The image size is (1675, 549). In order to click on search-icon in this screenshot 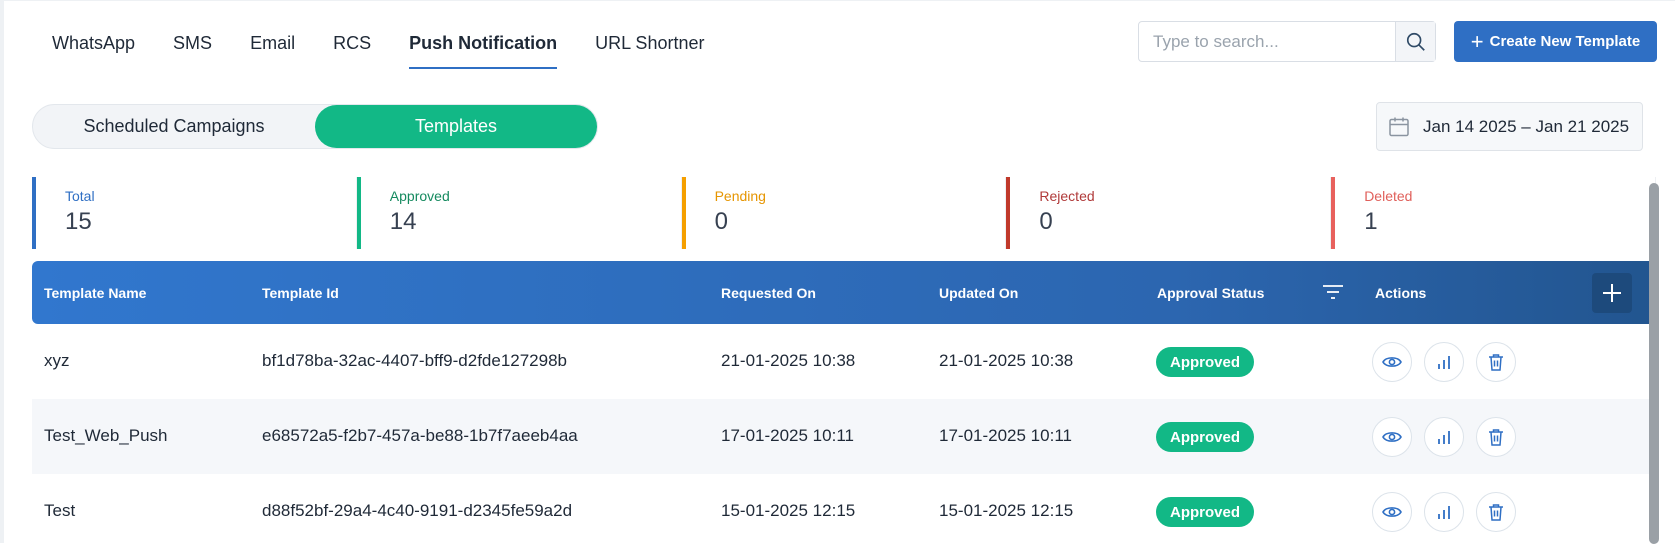, I will do `click(1415, 41)`.